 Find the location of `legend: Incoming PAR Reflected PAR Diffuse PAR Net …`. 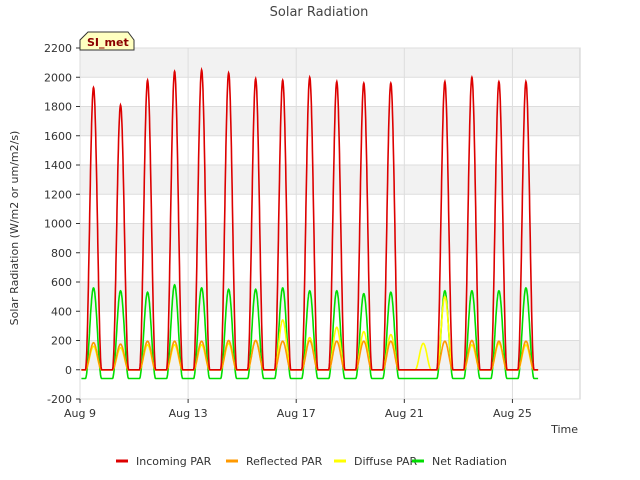

legend: Incoming PAR Reflected PAR Diffuse PAR Net … is located at coordinates (311, 461).